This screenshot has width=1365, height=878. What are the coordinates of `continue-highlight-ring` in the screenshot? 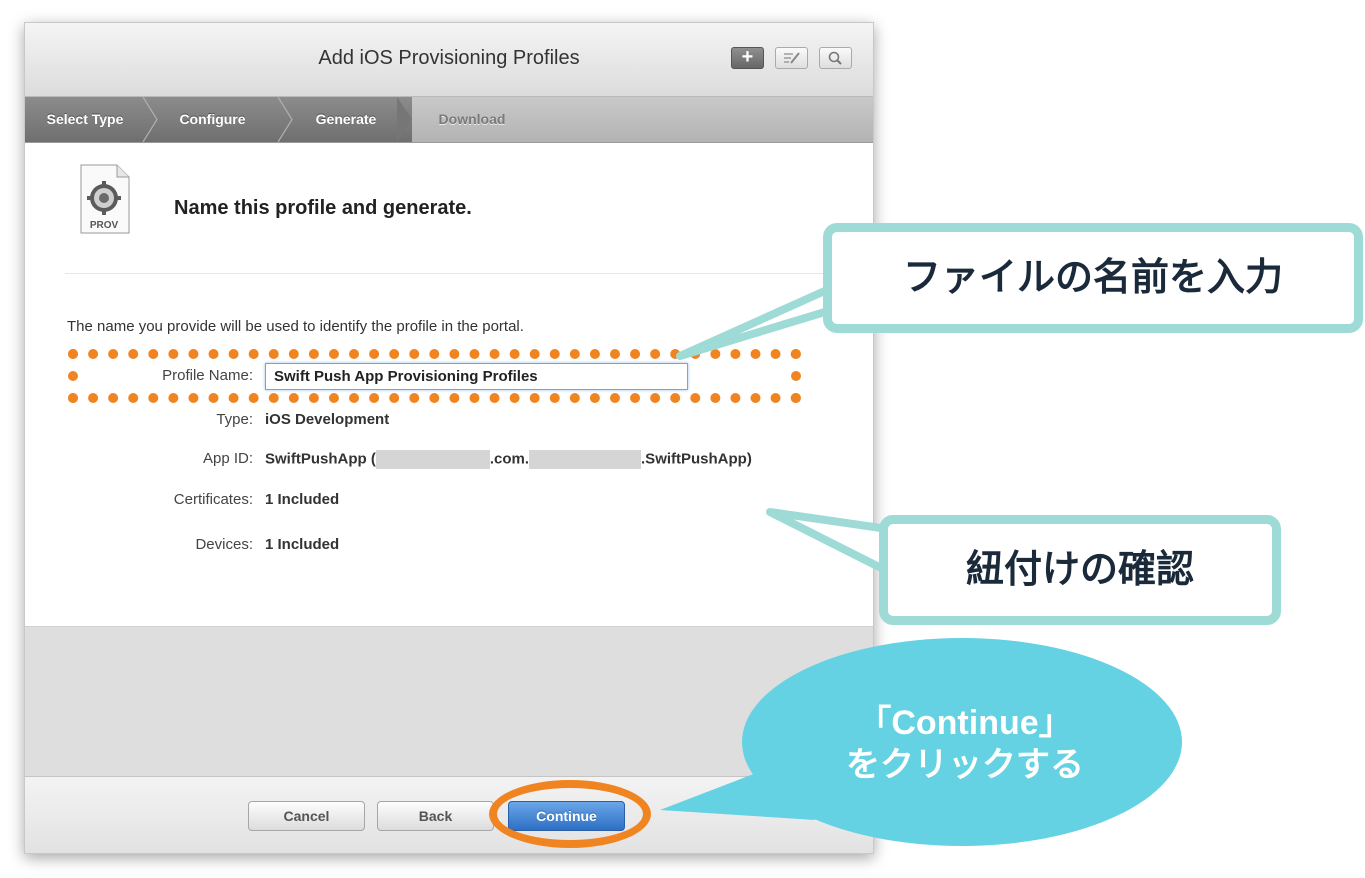 It's located at (570, 814).